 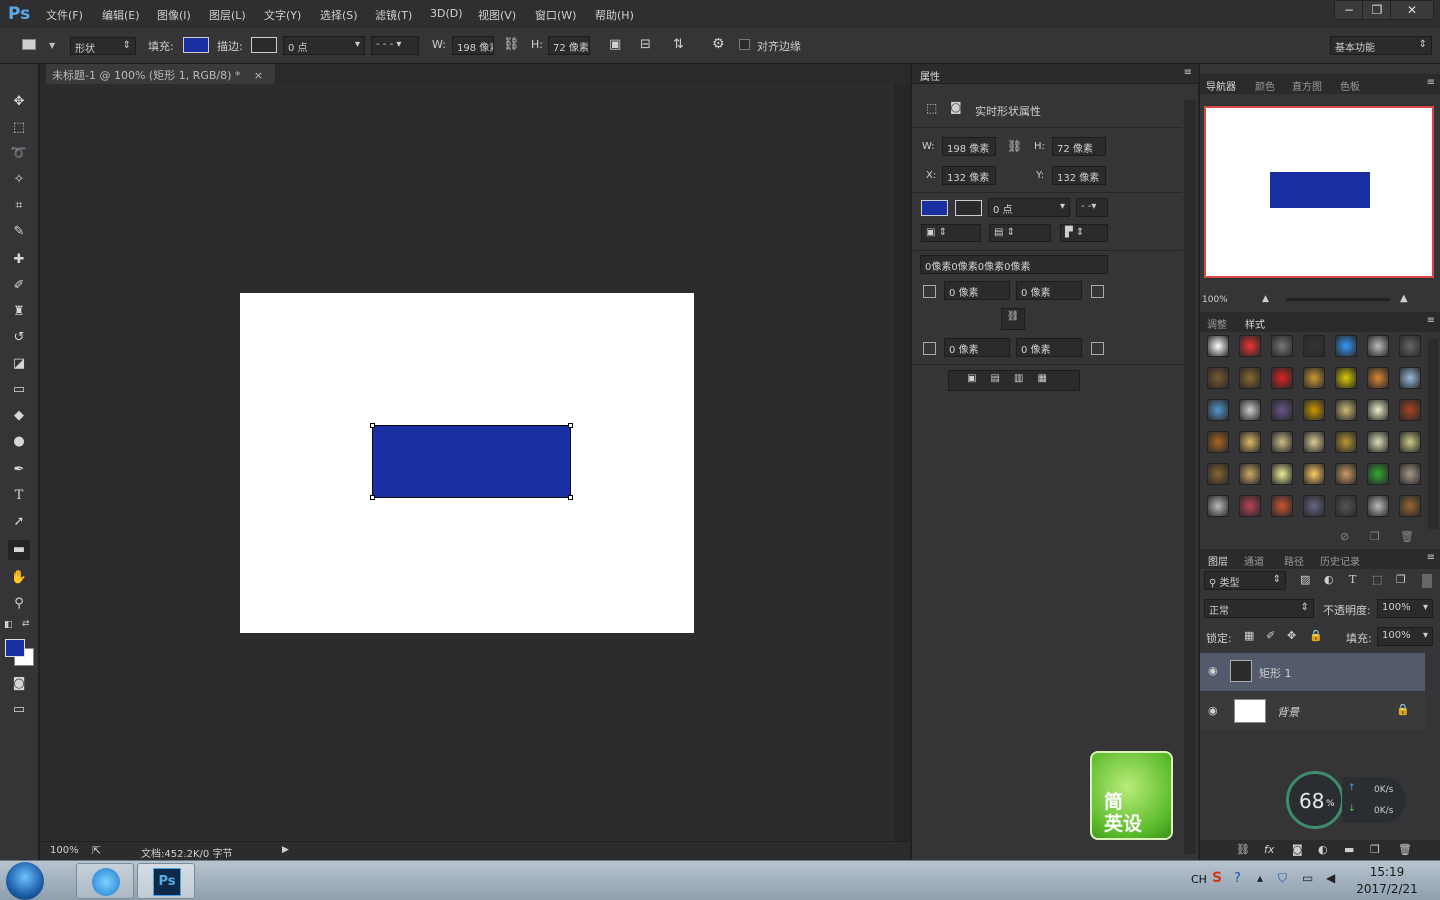 I want to click on transform-handle-bottom-left, so click(x=372, y=497).